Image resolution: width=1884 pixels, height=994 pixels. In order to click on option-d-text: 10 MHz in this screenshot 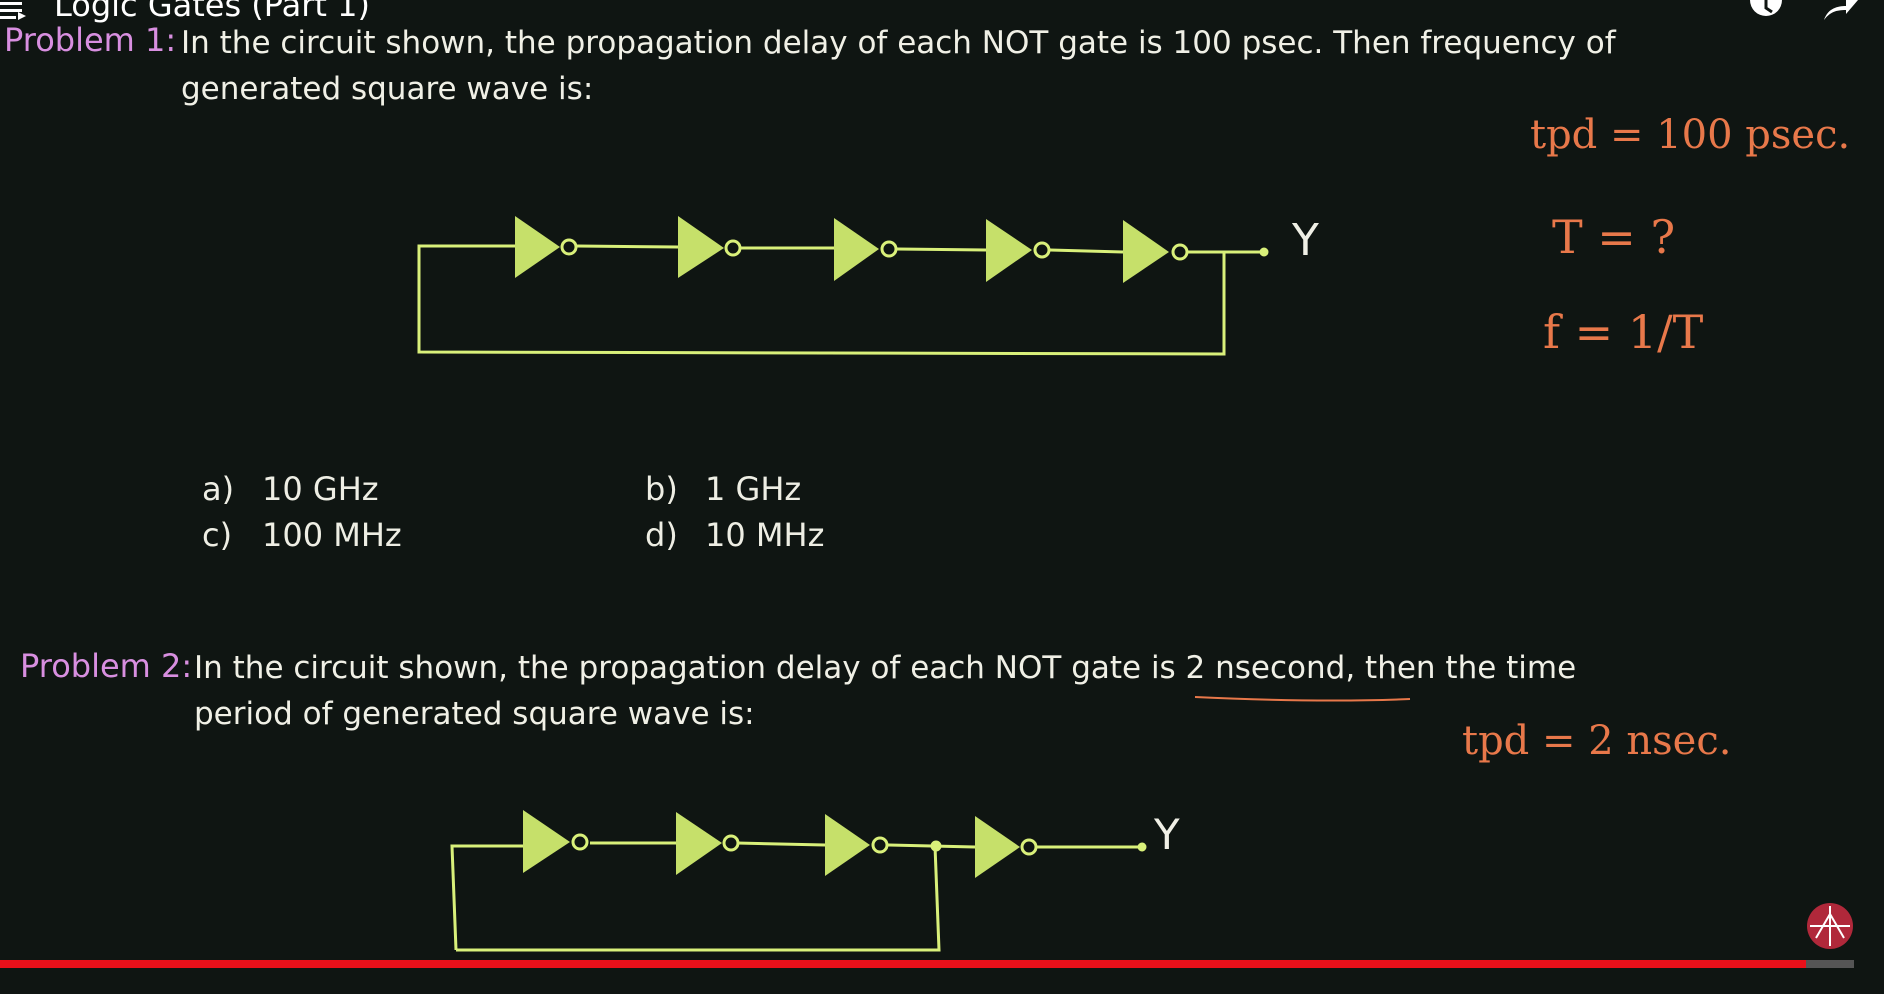, I will do `click(765, 535)`.